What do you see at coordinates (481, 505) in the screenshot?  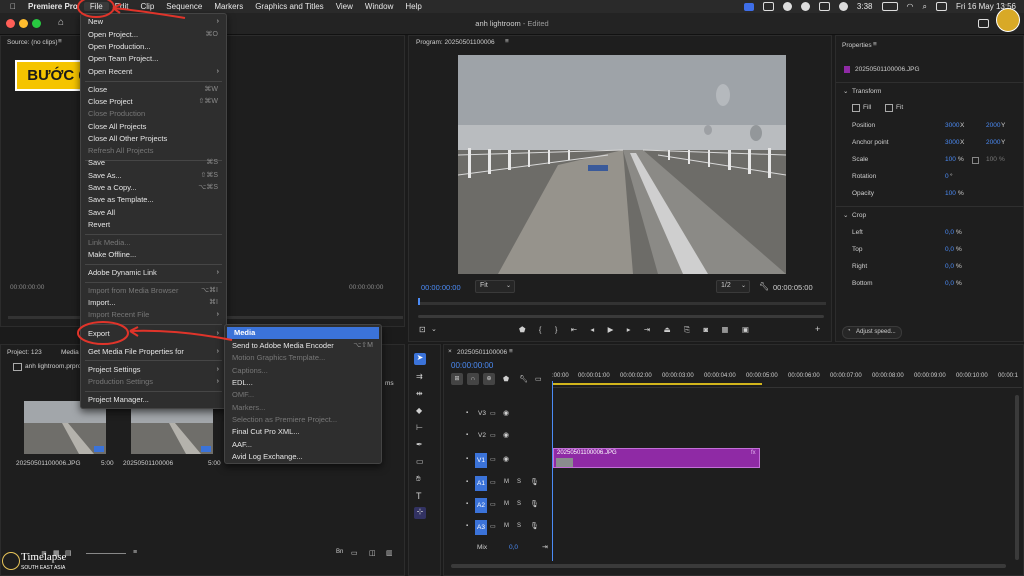 I see `track-label-a2: A2` at bounding box center [481, 505].